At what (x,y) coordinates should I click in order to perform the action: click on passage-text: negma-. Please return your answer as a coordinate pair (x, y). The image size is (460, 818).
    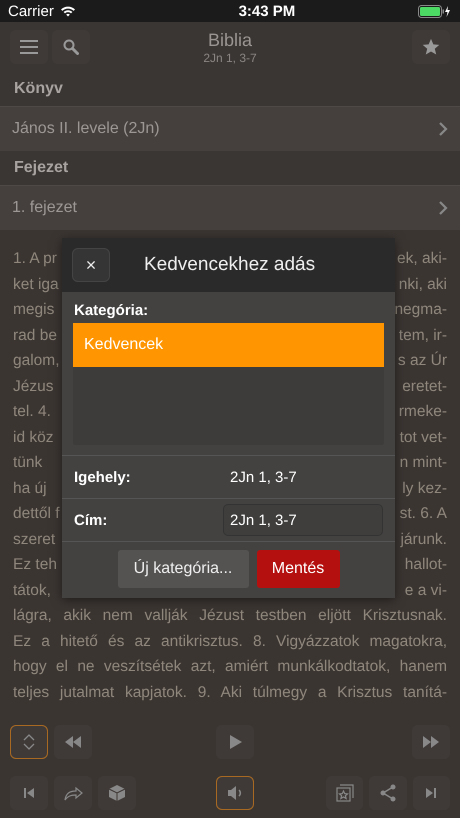
    Looking at the image, I should click on (420, 310).